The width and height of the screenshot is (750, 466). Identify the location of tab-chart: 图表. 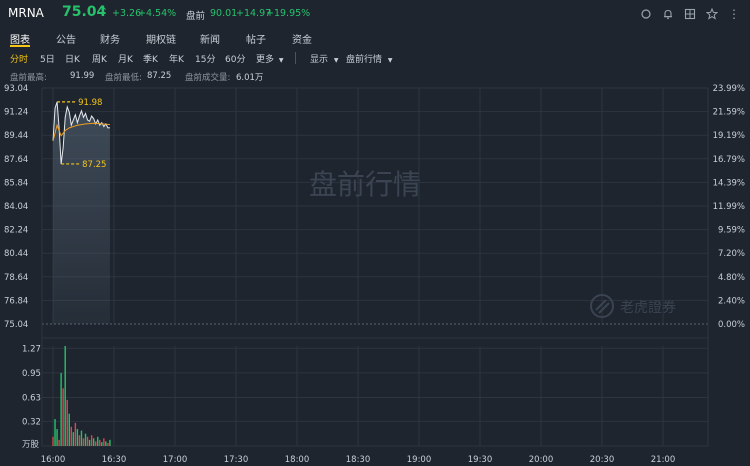
(20, 38).